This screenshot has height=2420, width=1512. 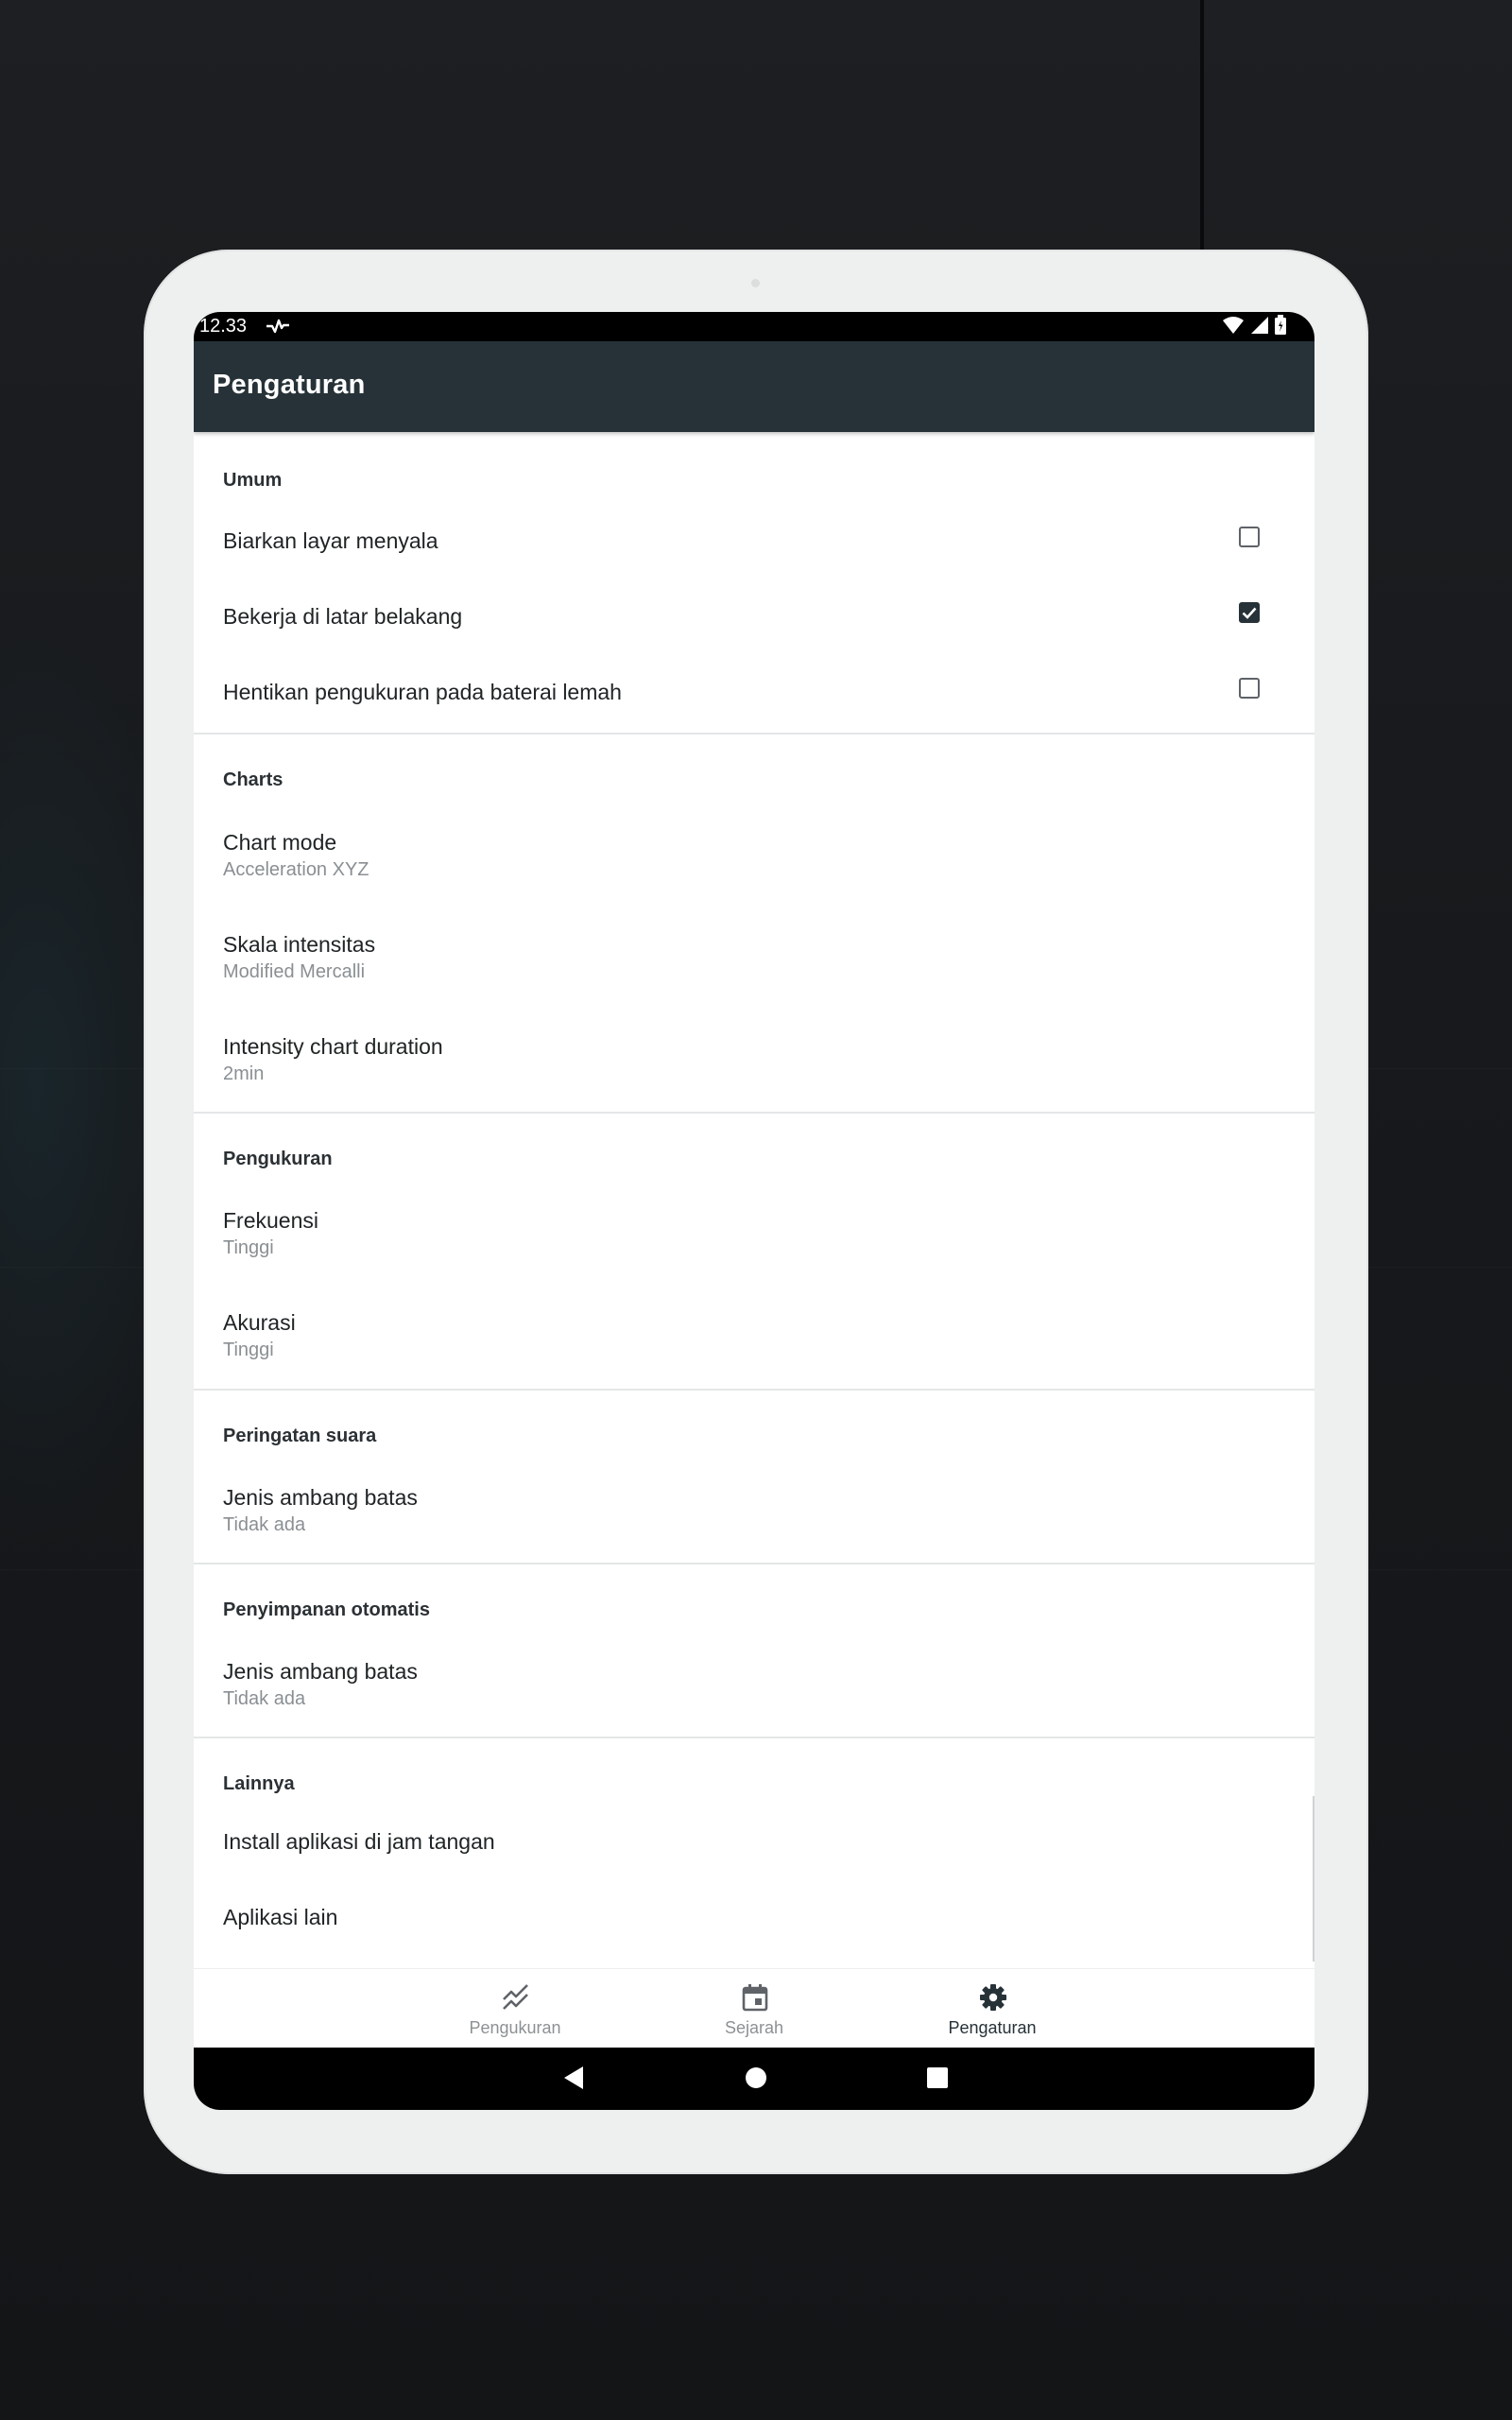 I want to click on section-header-sound-alert: Peringatan suara, so click(x=300, y=1436).